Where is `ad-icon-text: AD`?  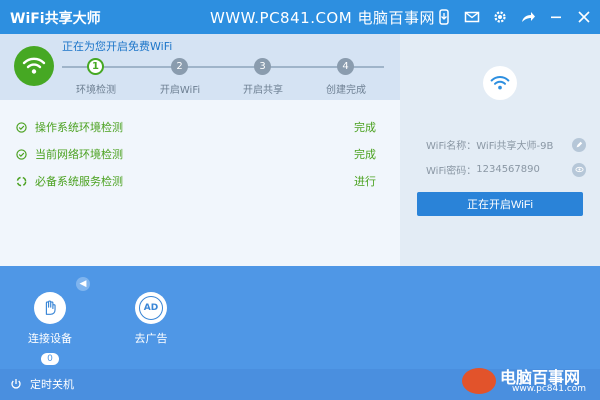 ad-icon-text: AD is located at coordinates (151, 308).